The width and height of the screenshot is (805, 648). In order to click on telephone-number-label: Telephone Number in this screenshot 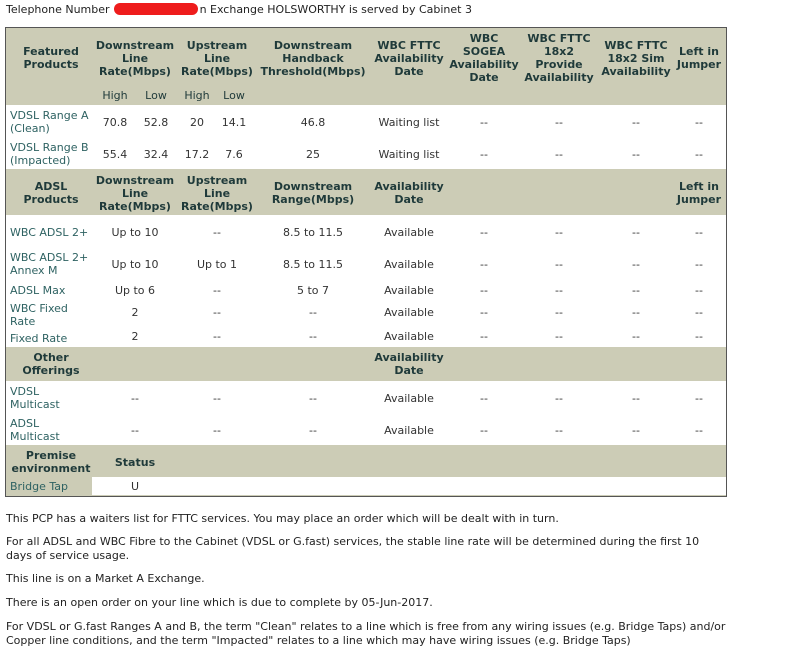, I will do `click(58, 9)`.